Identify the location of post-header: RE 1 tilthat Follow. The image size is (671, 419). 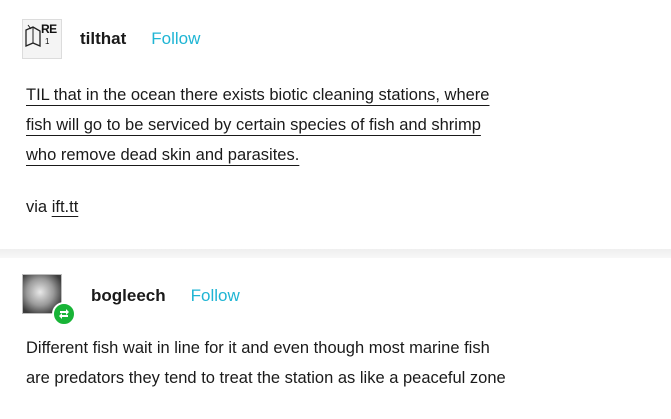
(111, 39).